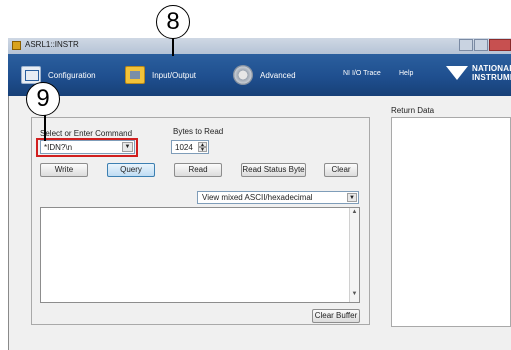 The width and height of the screenshot is (511, 350). Describe the element at coordinates (174, 75) in the screenshot. I see `tab-input-output-label: Input/Output` at that location.